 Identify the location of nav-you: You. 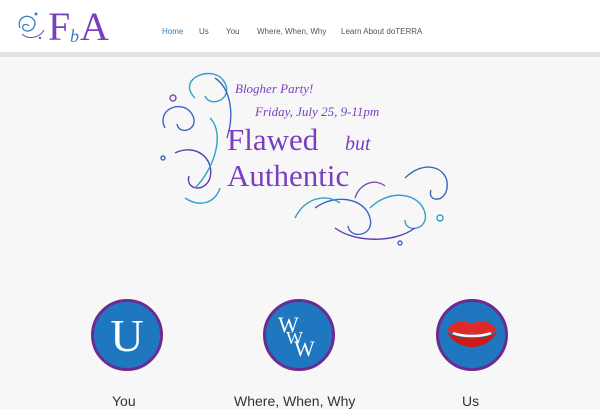
(233, 31).